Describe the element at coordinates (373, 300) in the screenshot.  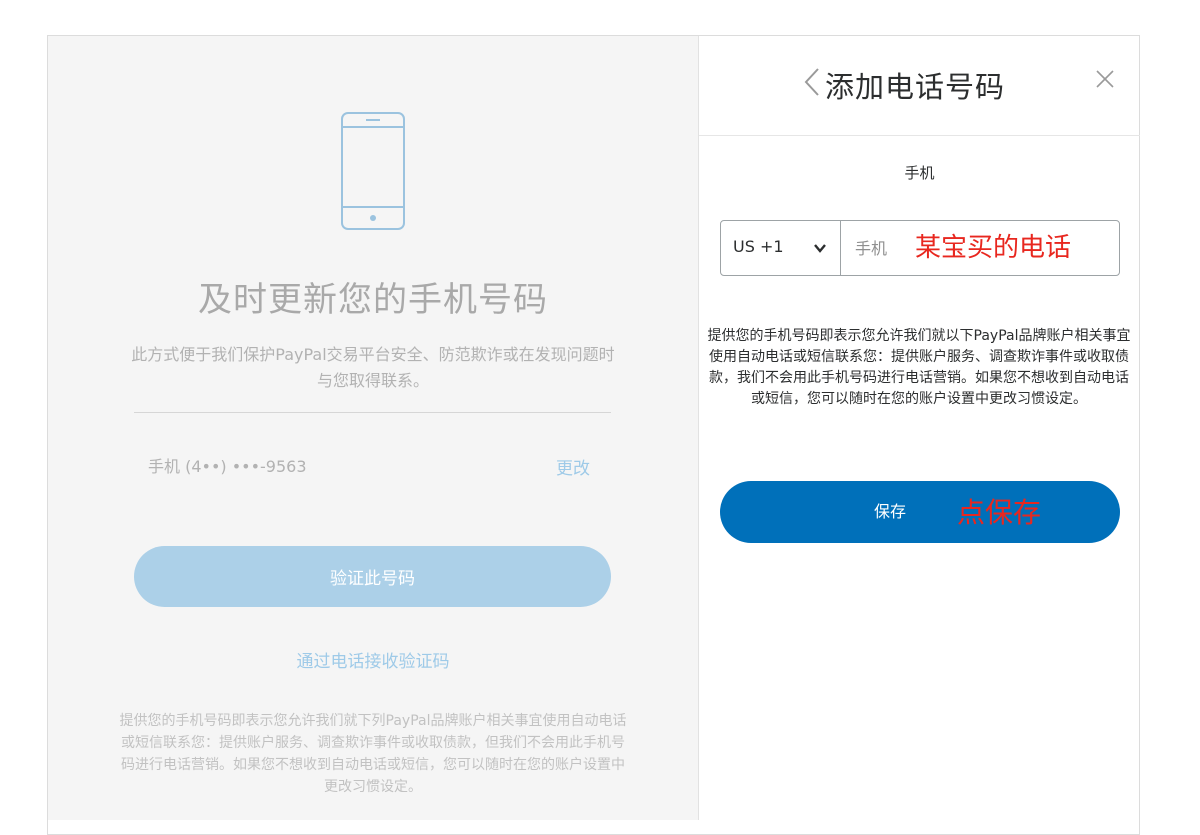
I see `page-title: 及时更新您的手机号码` at that location.